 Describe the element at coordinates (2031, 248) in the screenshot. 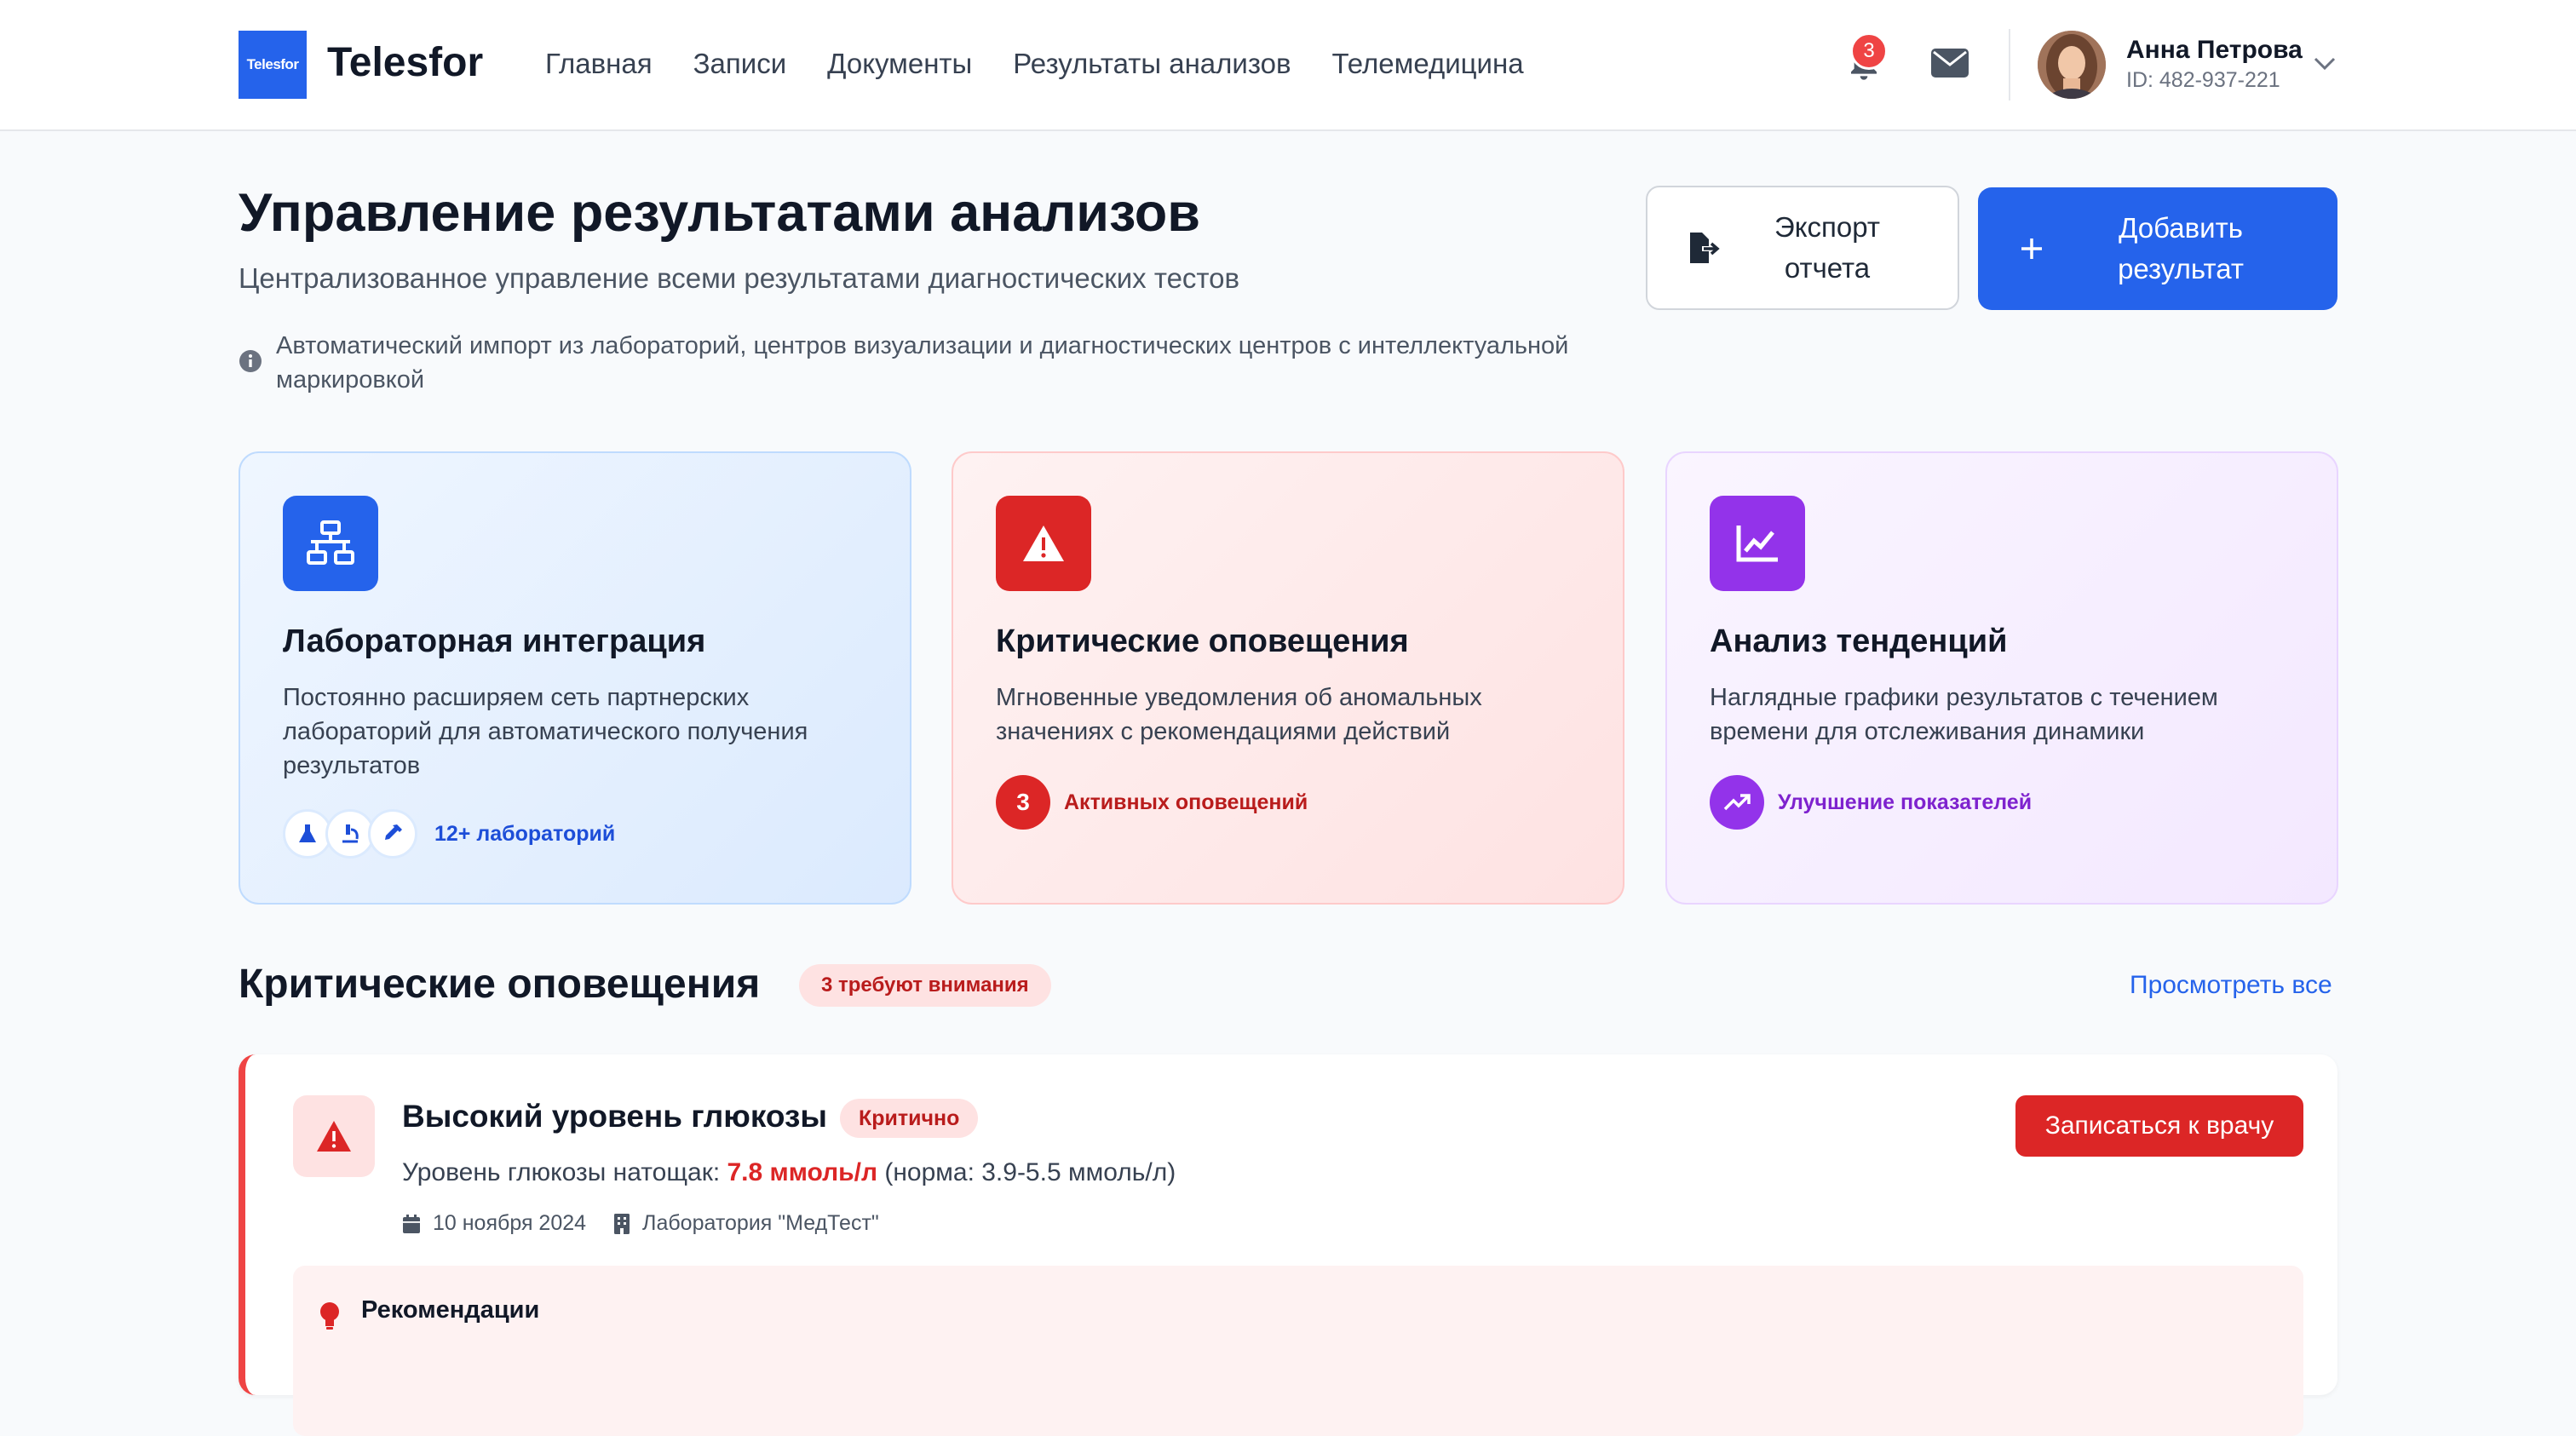

I see `plus-icon` at that location.